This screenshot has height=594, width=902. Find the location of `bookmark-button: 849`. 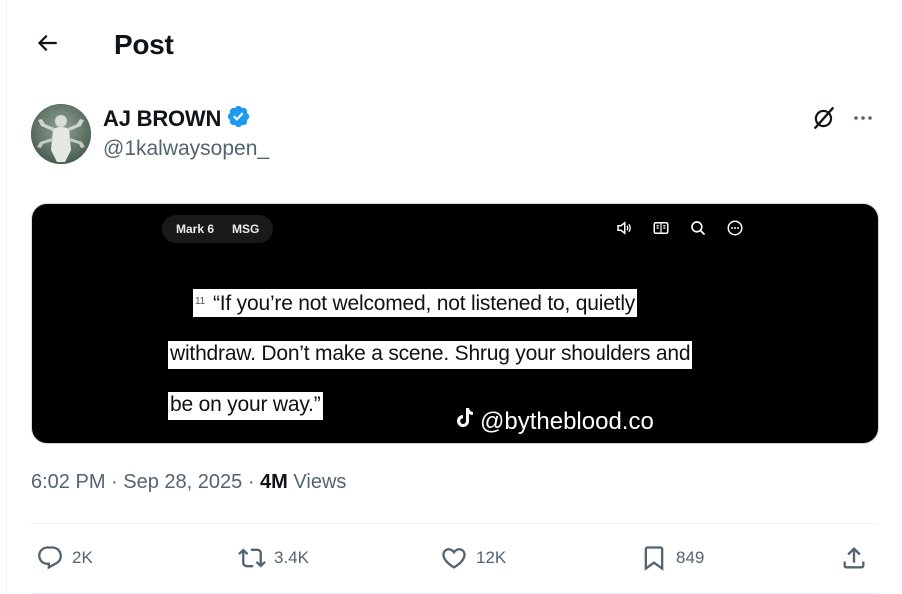

bookmark-button: 849 is located at coordinates (671, 558).